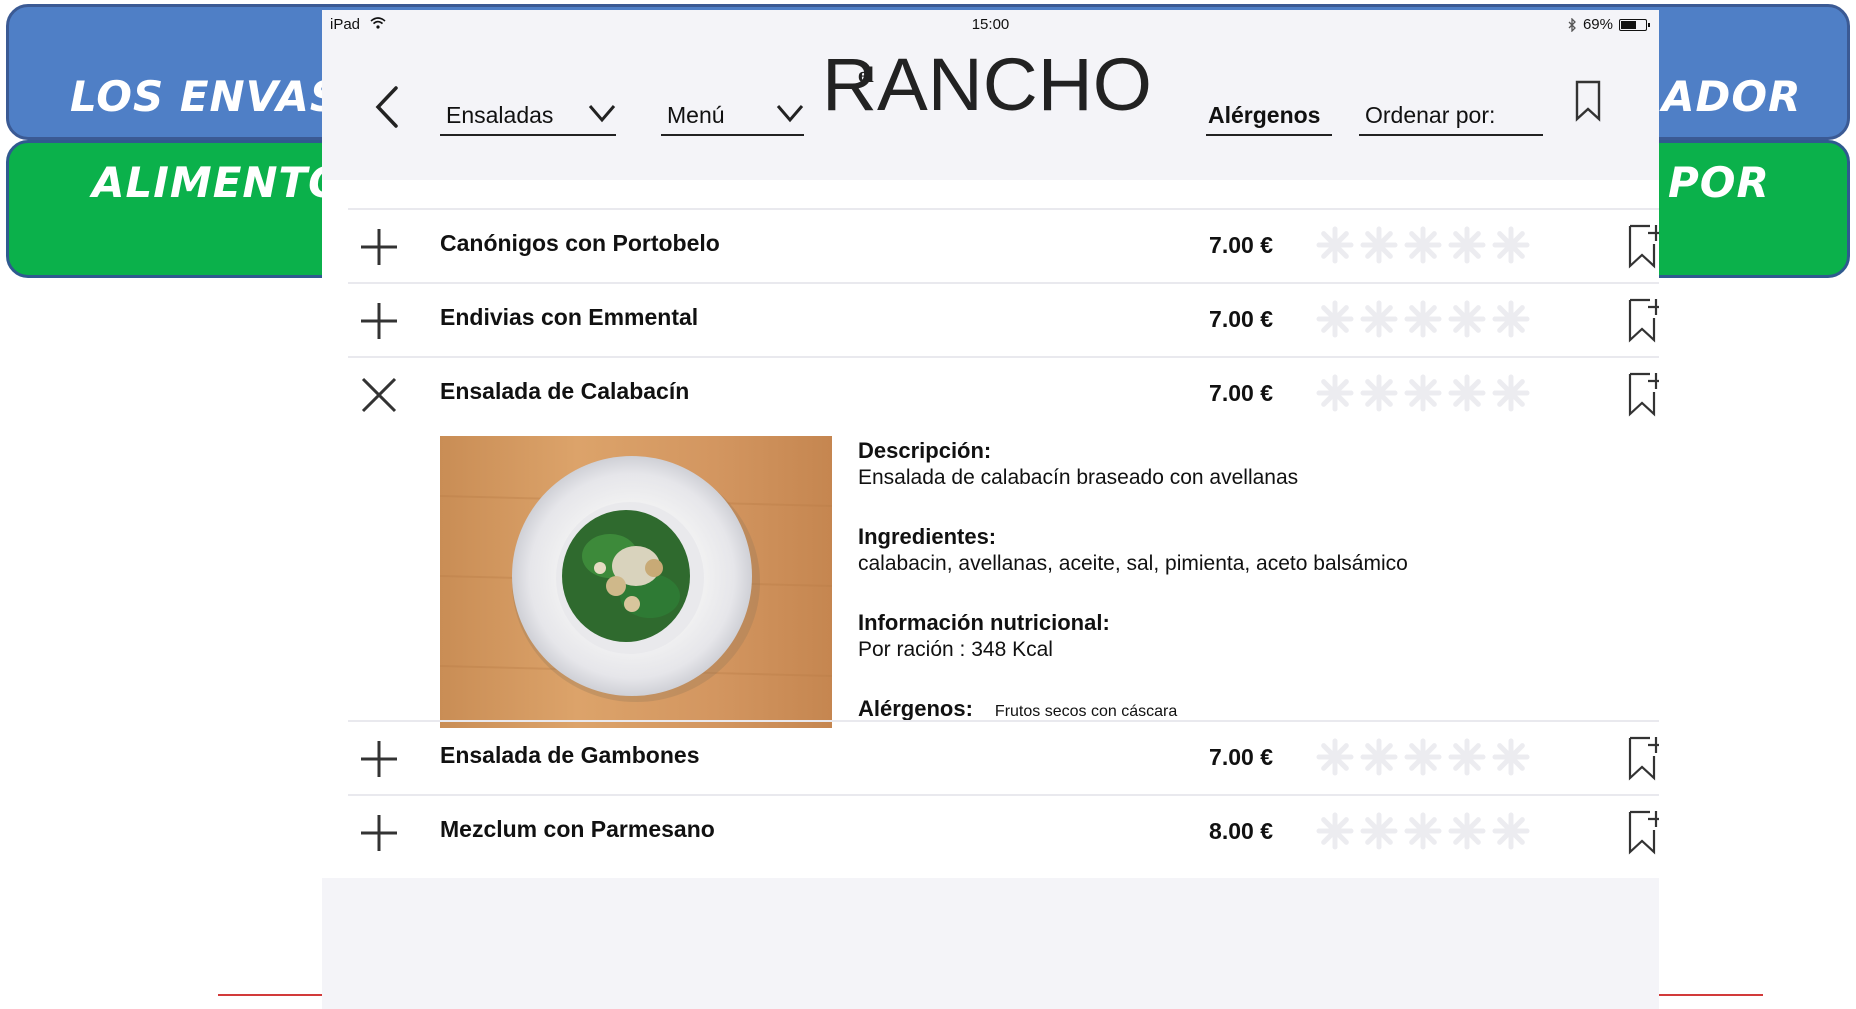 The image size is (1856, 1009). What do you see at coordinates (1003, 831) in the screenshot?
I see `dish-row: Mezclum con Parmesano 8.00 €` at bounding box center [1003, 831].